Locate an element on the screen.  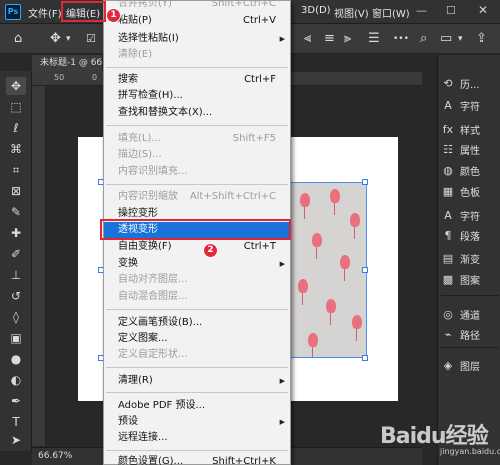
clone-stamp-tool-icon: ⊥ is located at coordinates (16, 275).